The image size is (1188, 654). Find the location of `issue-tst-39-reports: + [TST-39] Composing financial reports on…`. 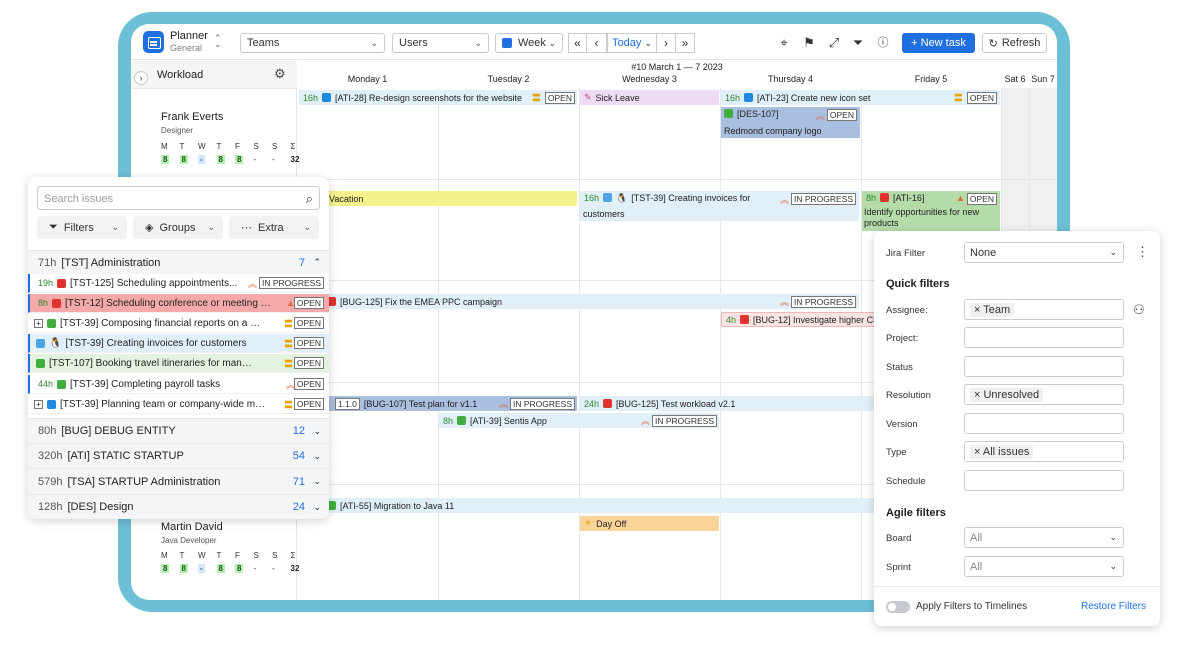

issue-tst-39-reports: + [TST-39] Composing financial reports on… is located at coordinates (178, 323).